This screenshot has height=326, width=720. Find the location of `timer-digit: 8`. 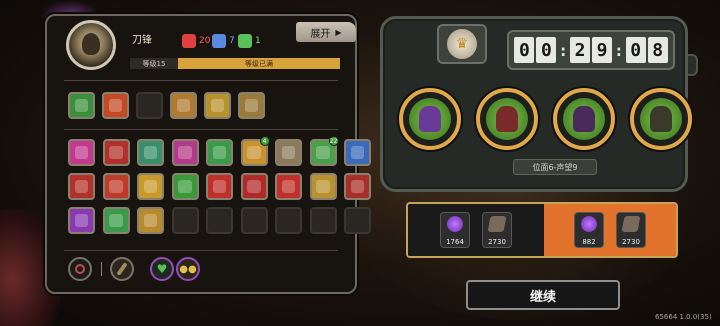

timer-digit: 8 is located at coordinates (657, 50).